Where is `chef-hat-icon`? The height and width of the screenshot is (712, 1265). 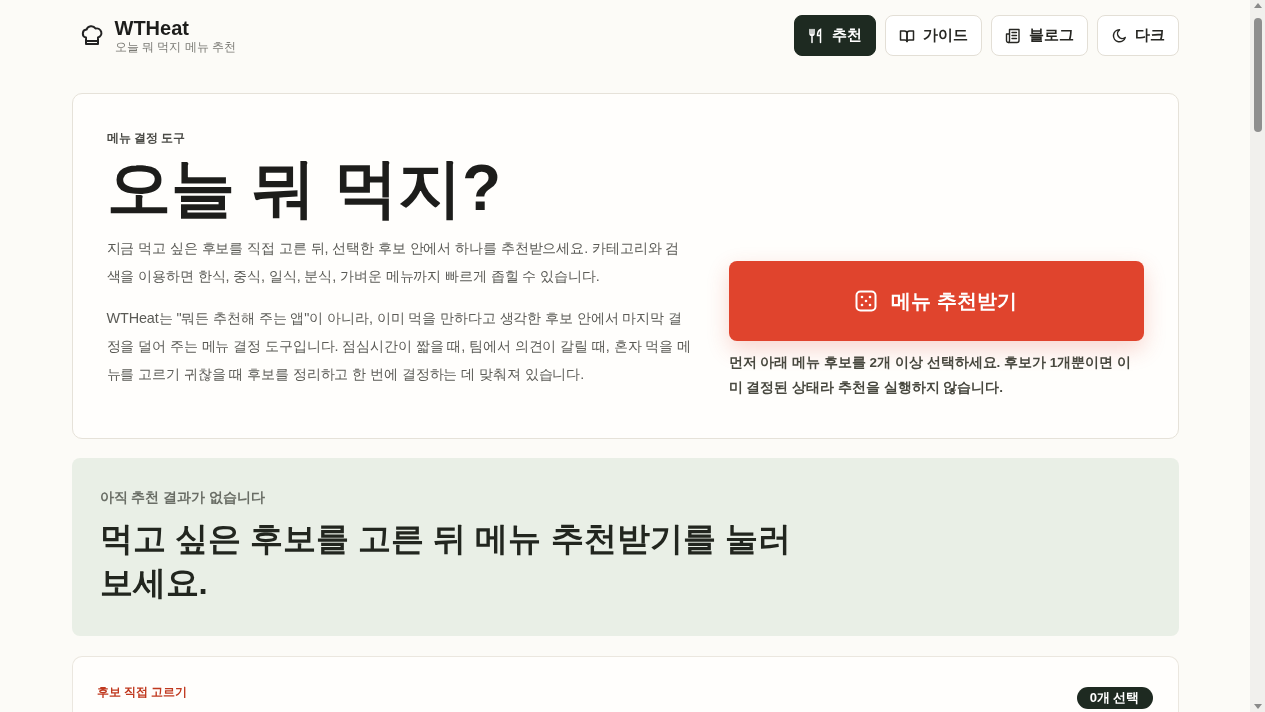 chef-hat-icon is located at coordinates (91, 35).